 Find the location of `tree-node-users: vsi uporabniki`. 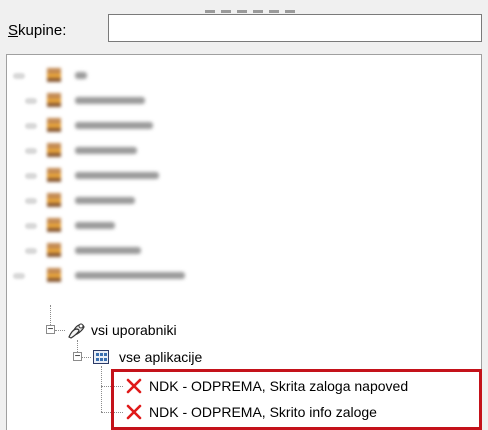

tree-node-users: vsi uporabniki is located at coordinates (134, 330).